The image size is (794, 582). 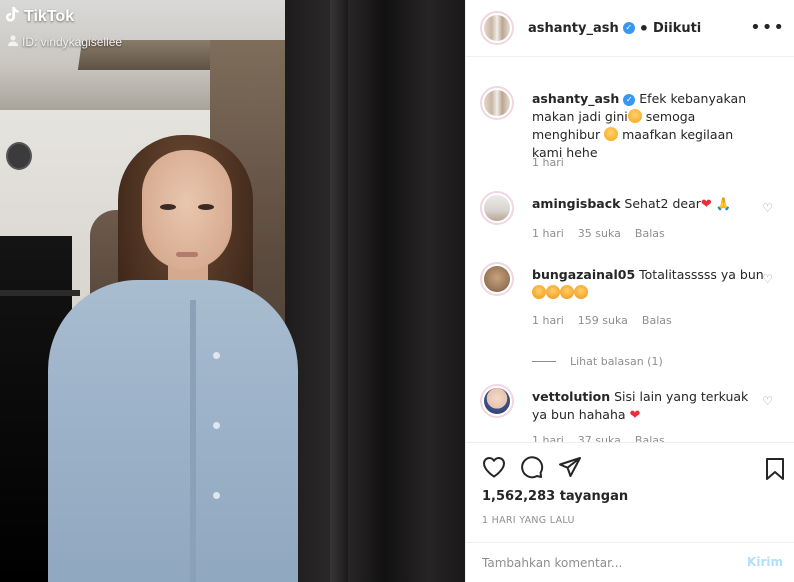 What do you see at coordinates (19, 156) in the screenshot?
I see `clock` at bounding box center [19, 156].